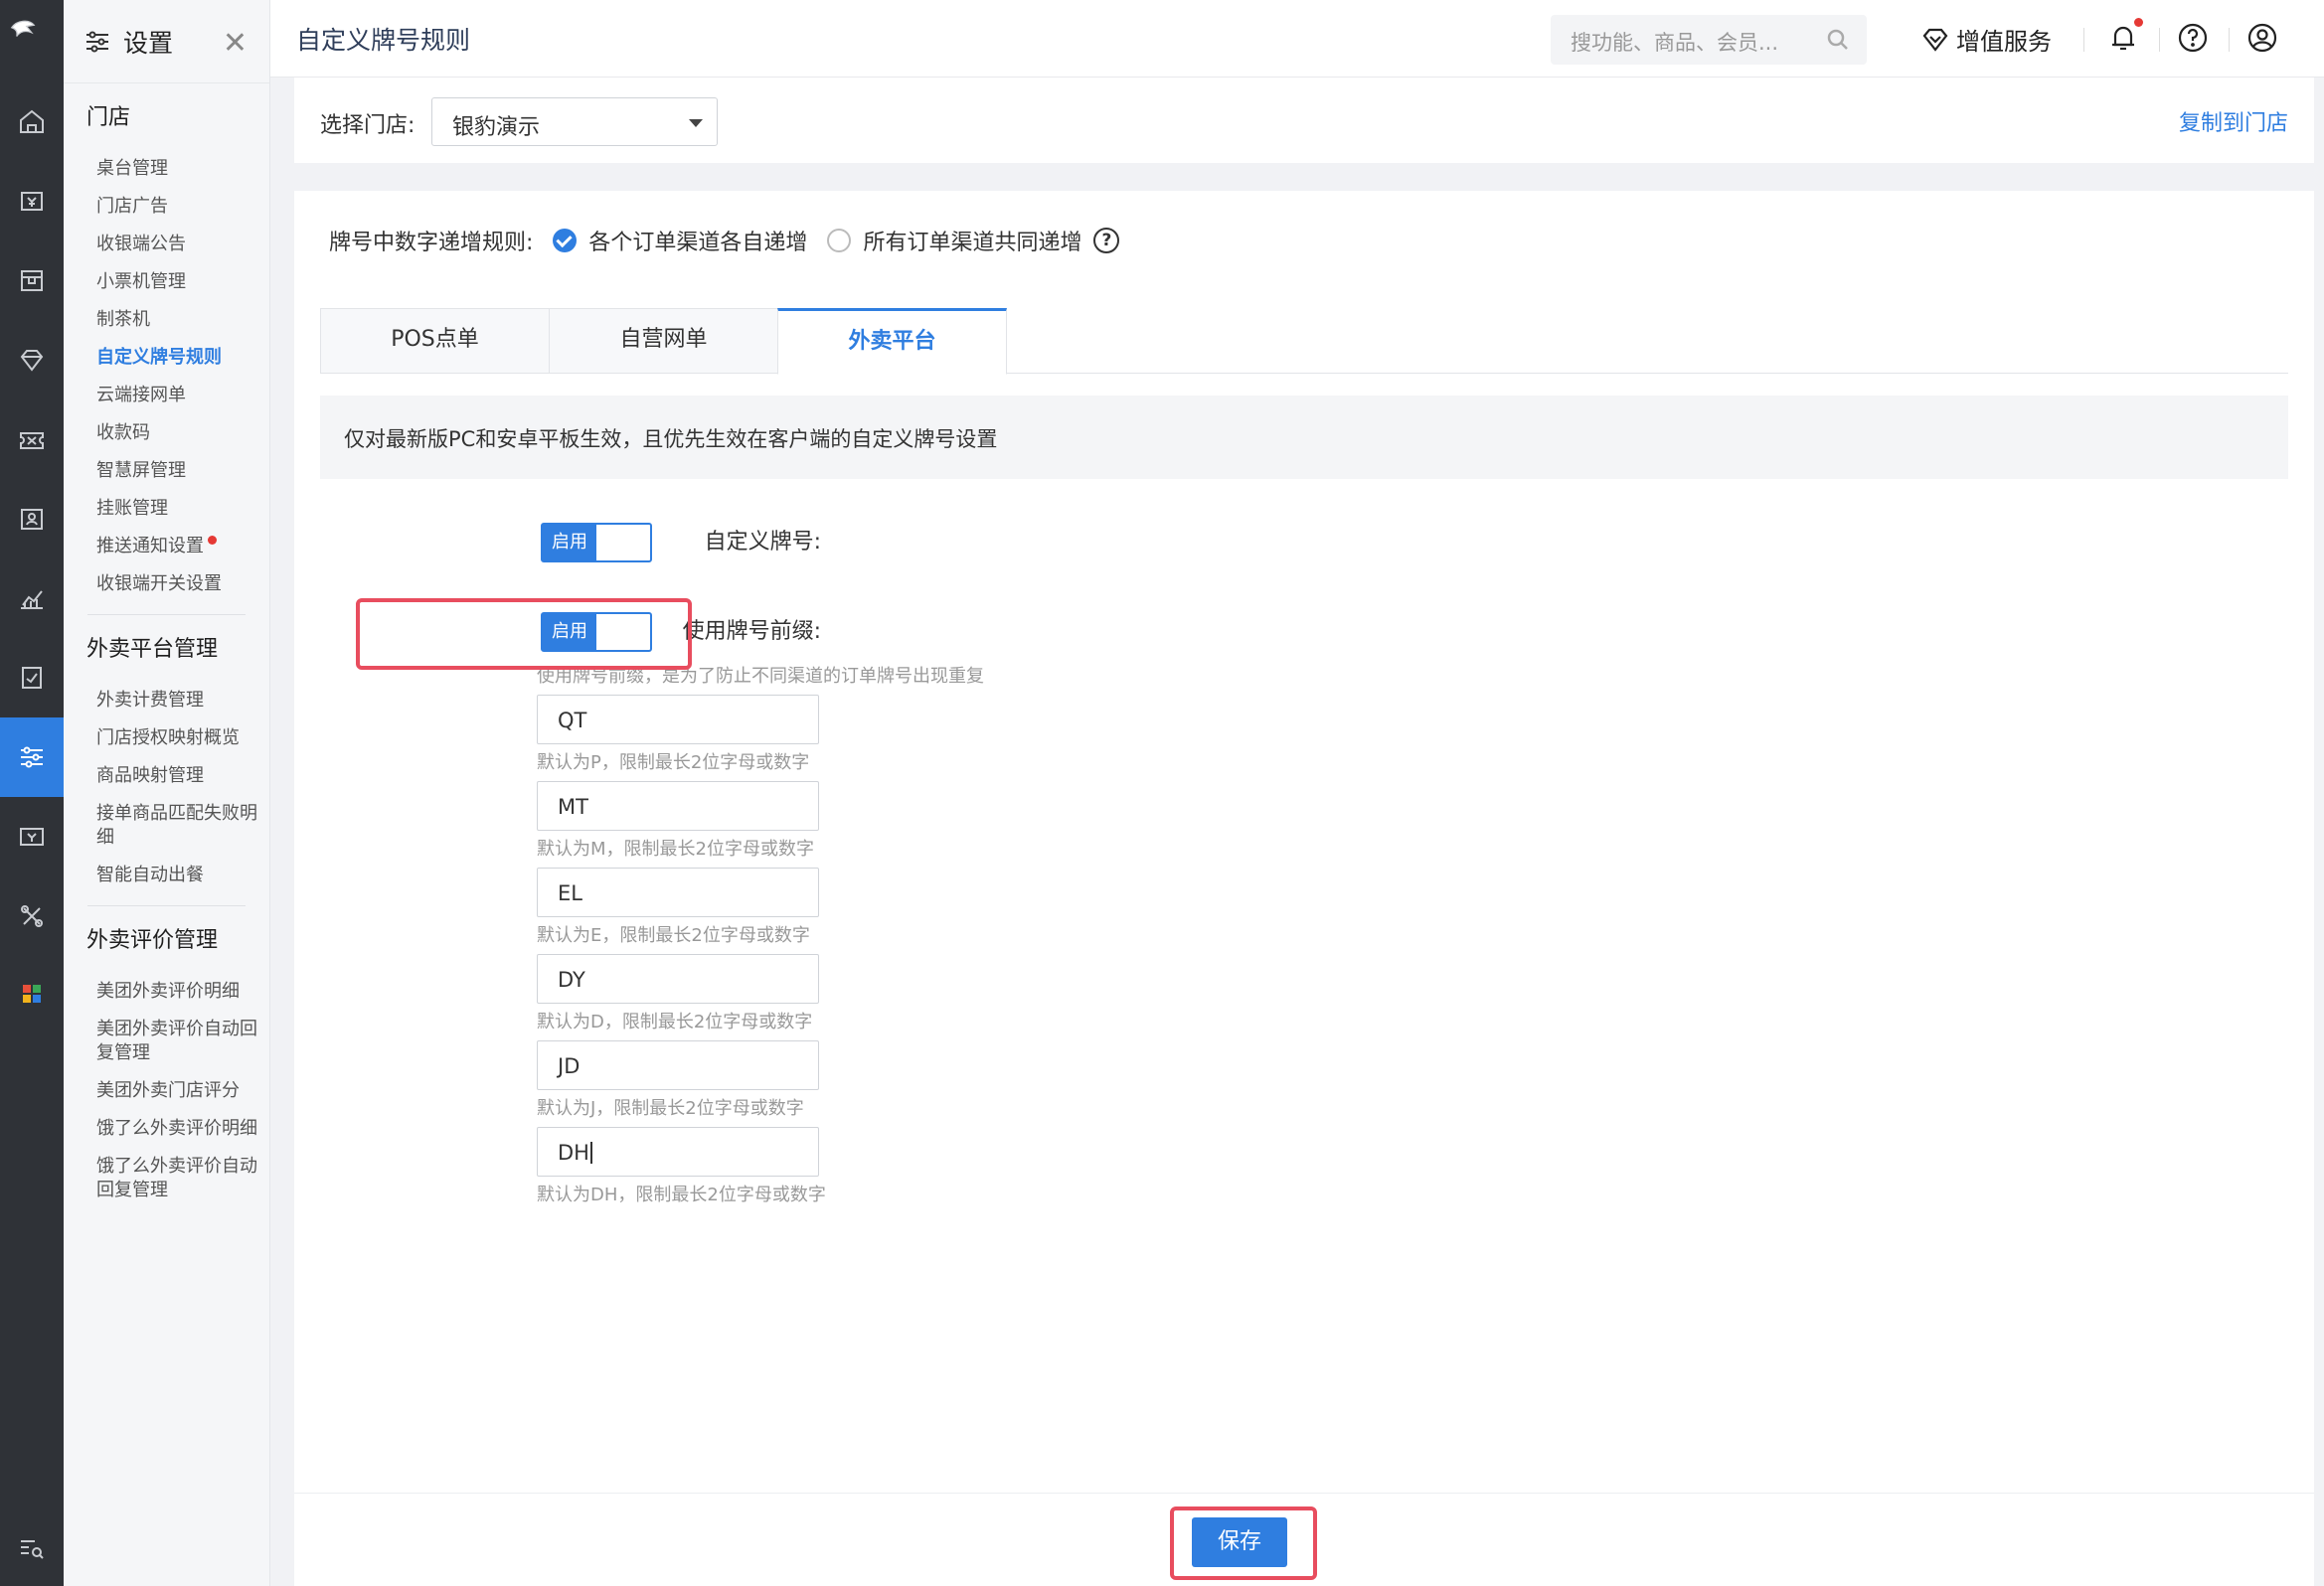  I want to click on sidebar-item-label: 桌台管理, so click(132, 168).